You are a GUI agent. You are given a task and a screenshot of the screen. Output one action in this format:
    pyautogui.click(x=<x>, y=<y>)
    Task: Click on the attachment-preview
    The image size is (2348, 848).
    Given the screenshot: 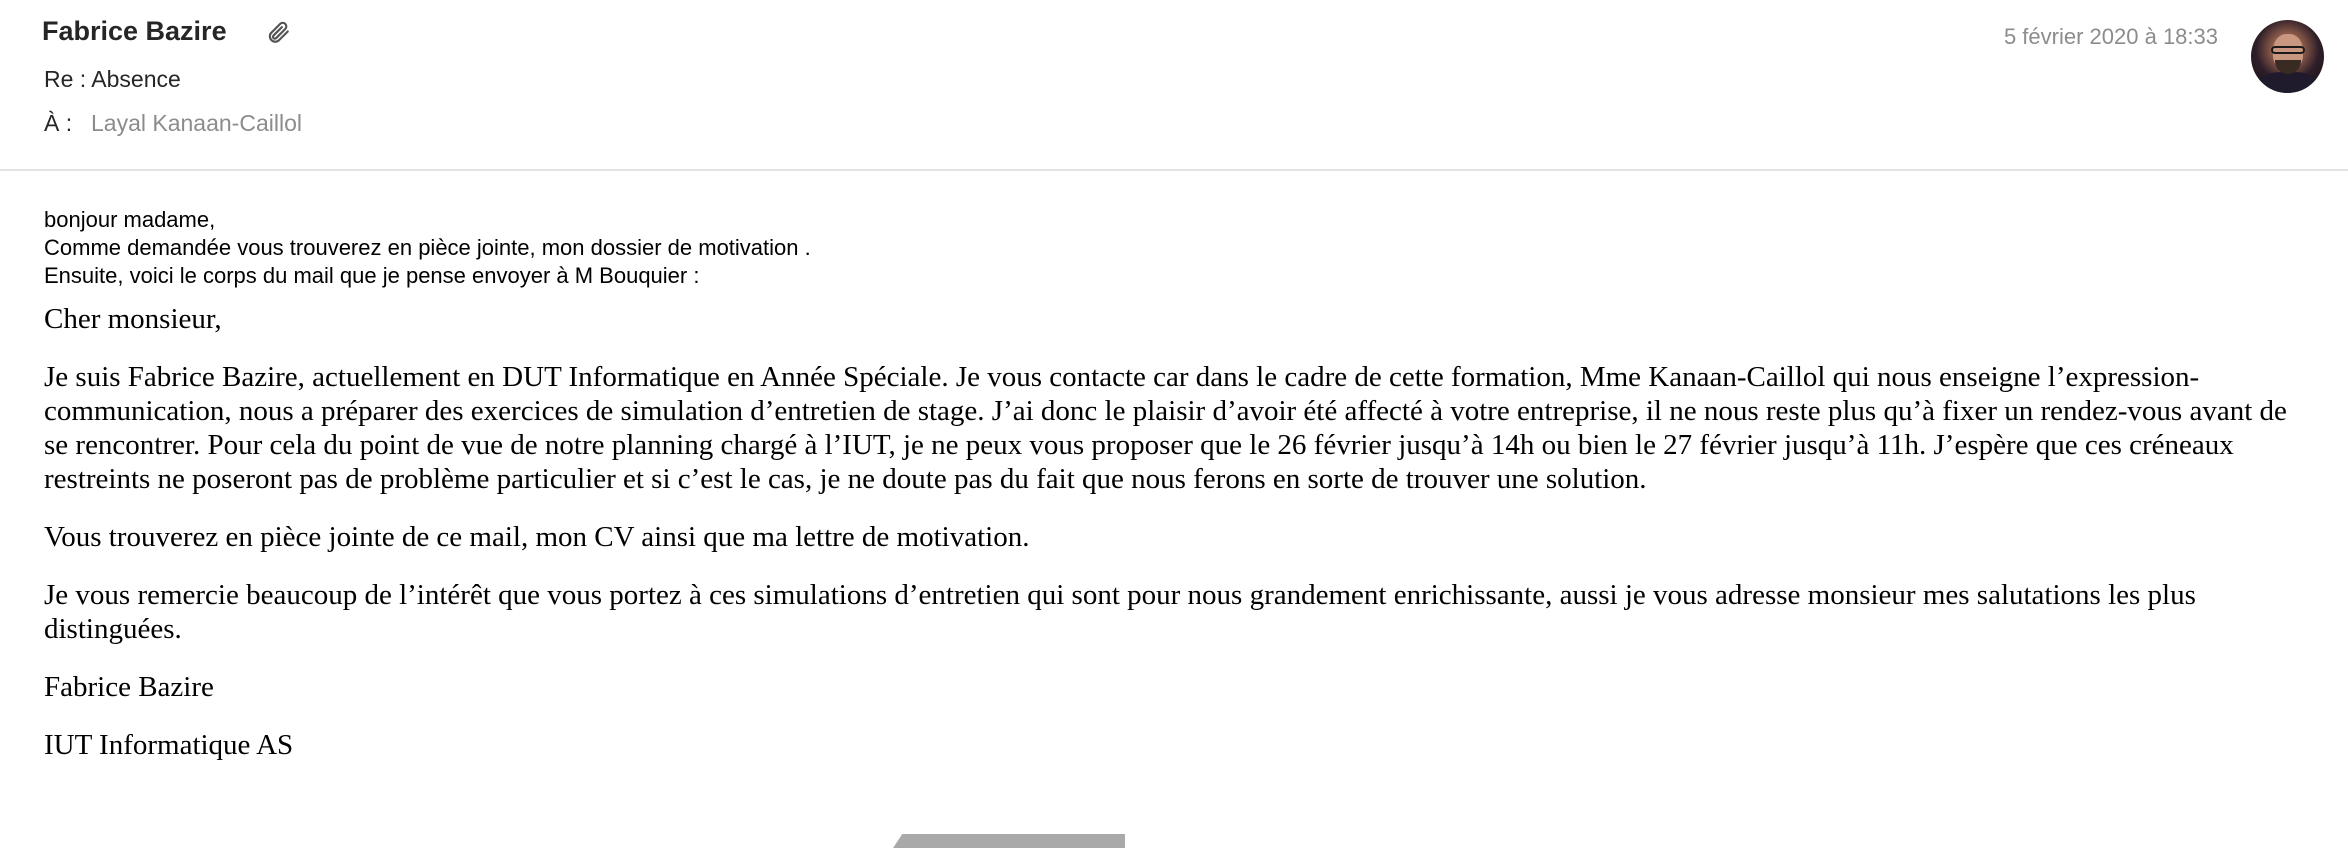 What is the action you would take?
    pyautogui.click(x=1009, y=841)
    